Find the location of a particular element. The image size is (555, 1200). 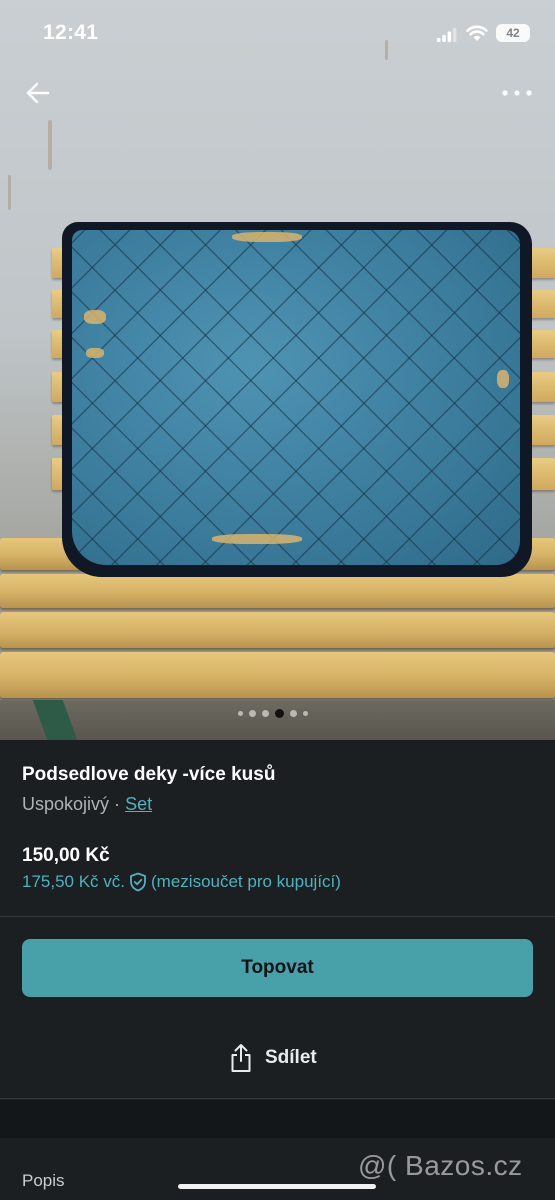

condition-label: Uspokojivý is located at coordinates (66, 804).